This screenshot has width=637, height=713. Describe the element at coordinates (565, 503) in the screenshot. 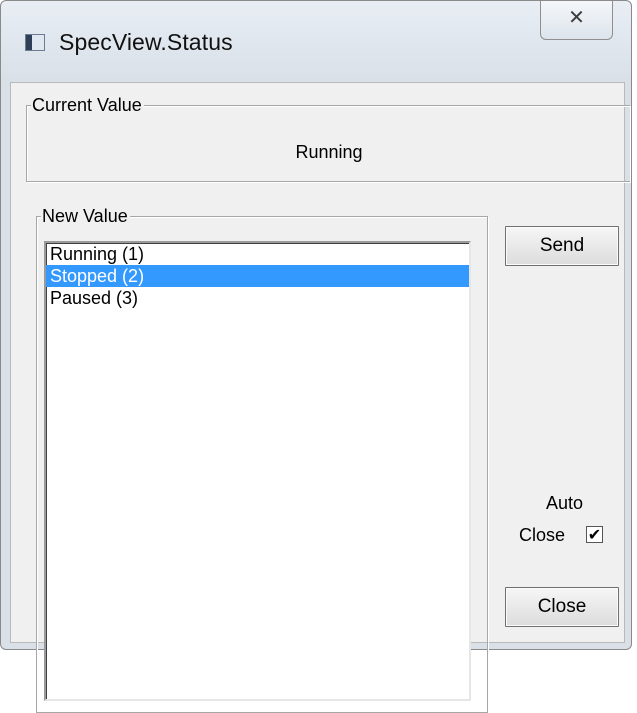

I see `auto-close-label-line1: Auto` at that location.